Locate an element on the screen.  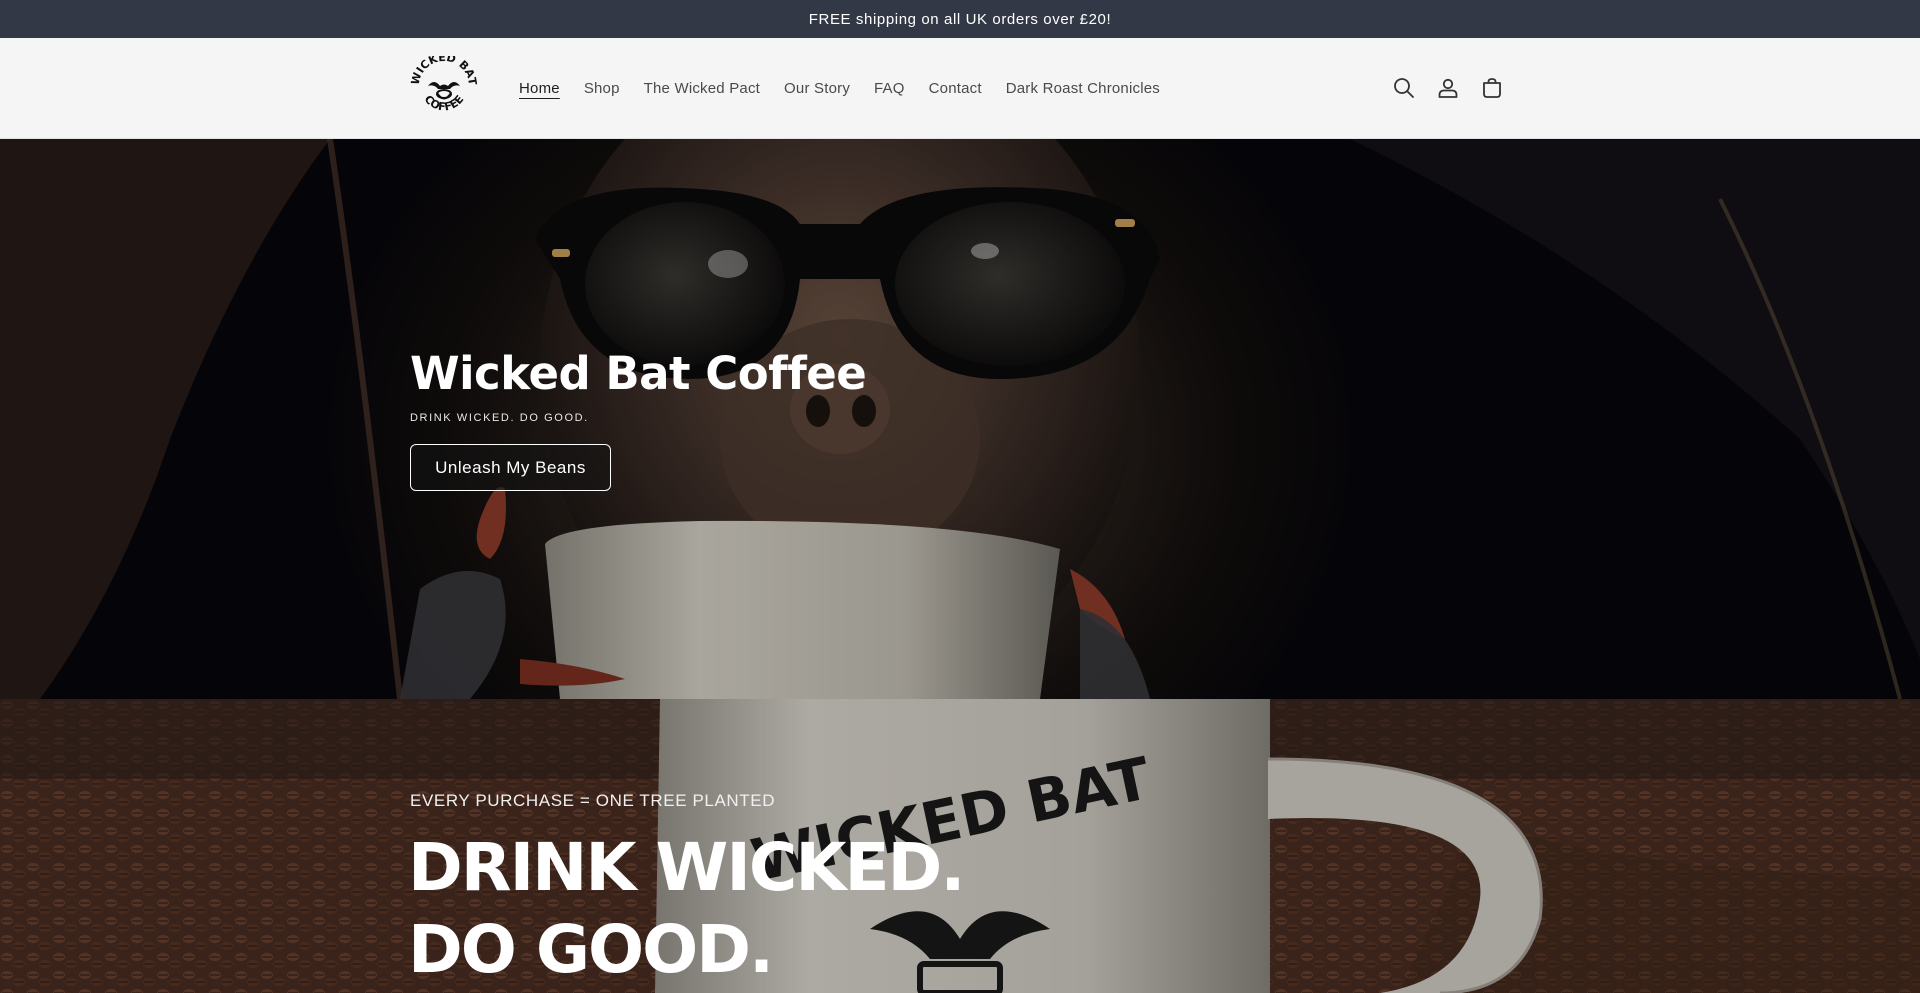
search-icon is located at coordinates (1404, 88).